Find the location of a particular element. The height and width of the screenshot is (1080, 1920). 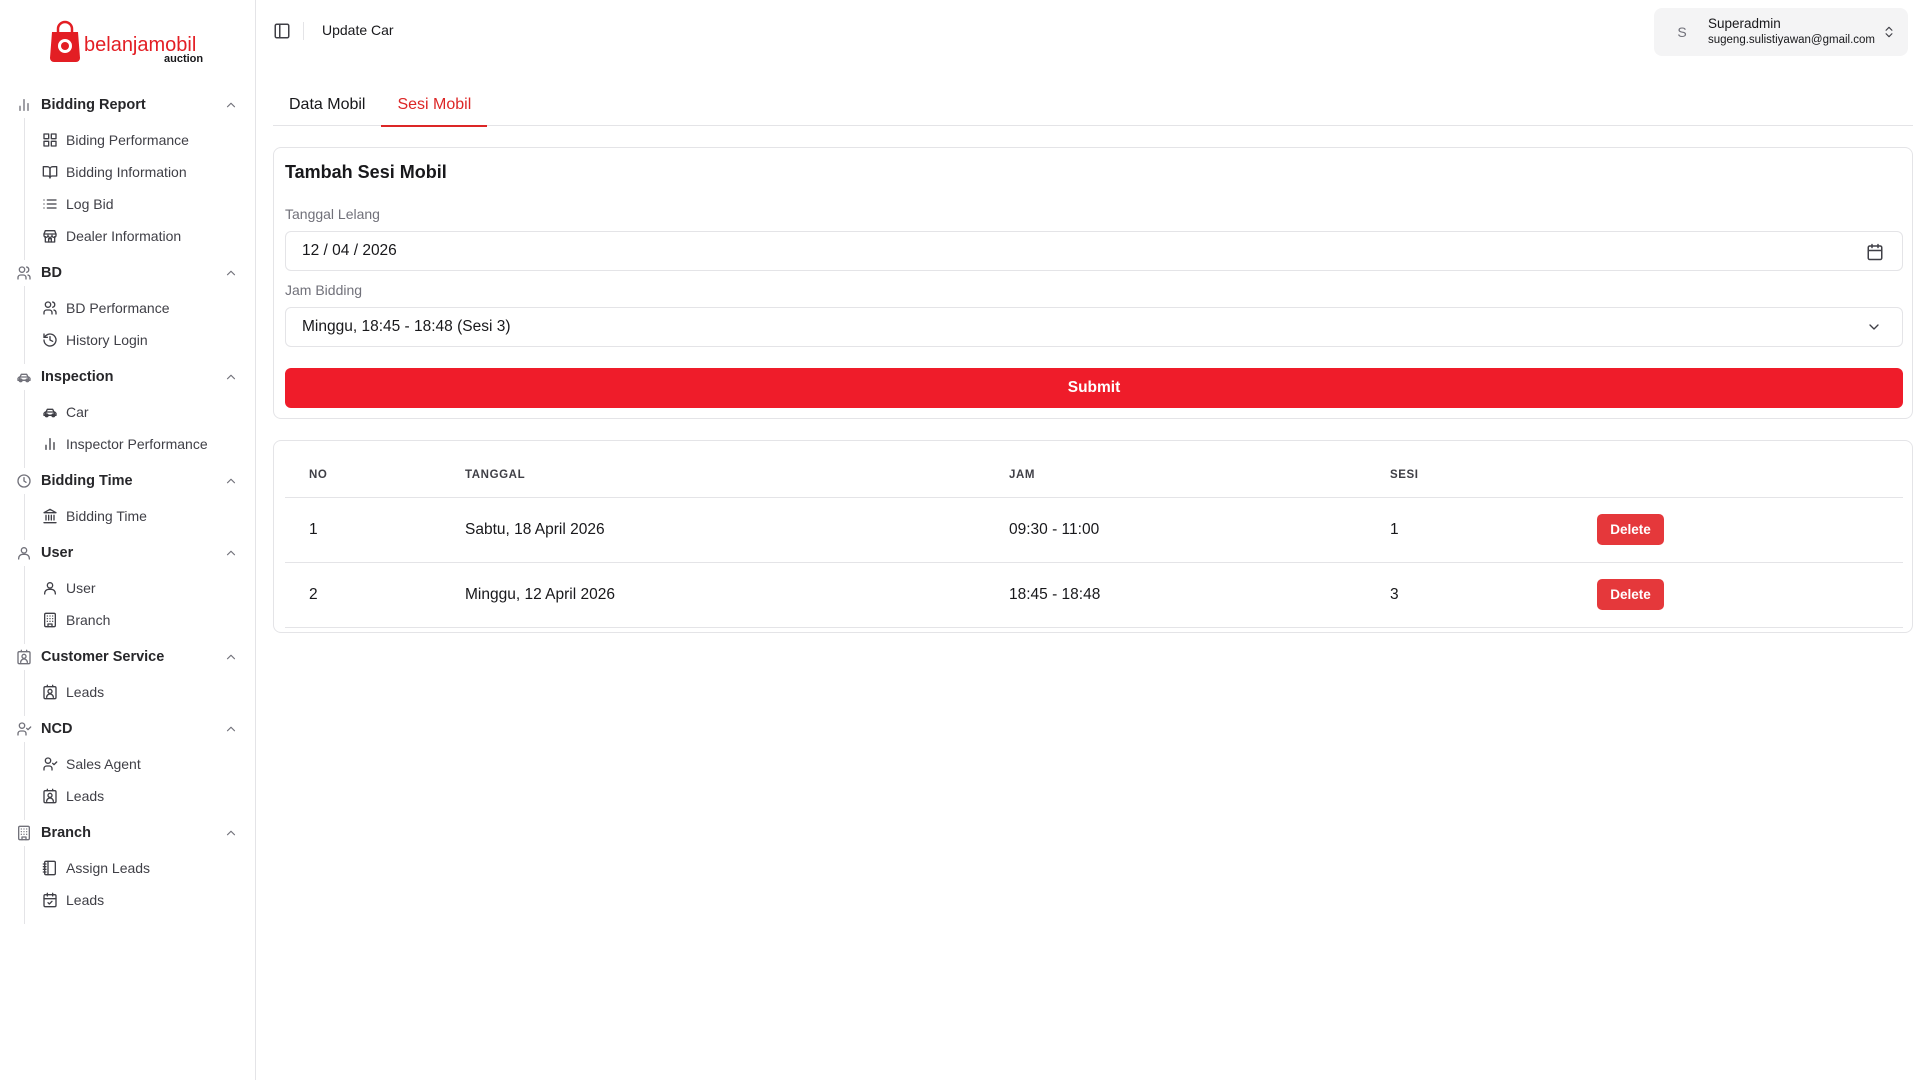

column-header: SESI is located at coordinates (1493, 475).